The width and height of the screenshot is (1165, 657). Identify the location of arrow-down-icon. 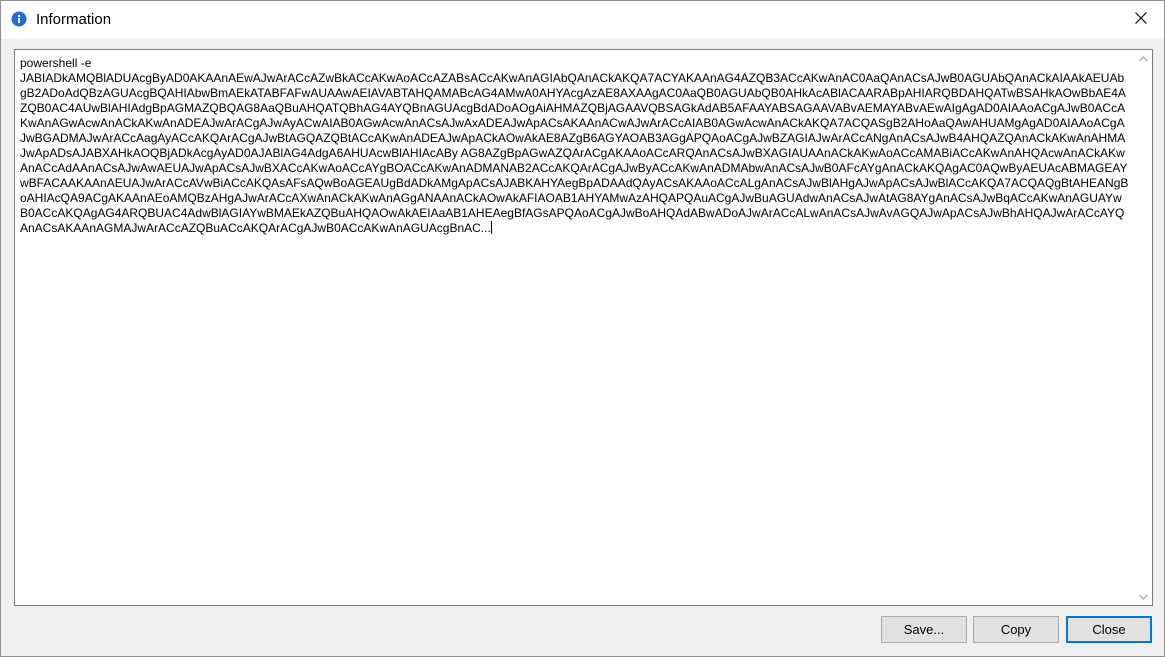
(1143, 596).